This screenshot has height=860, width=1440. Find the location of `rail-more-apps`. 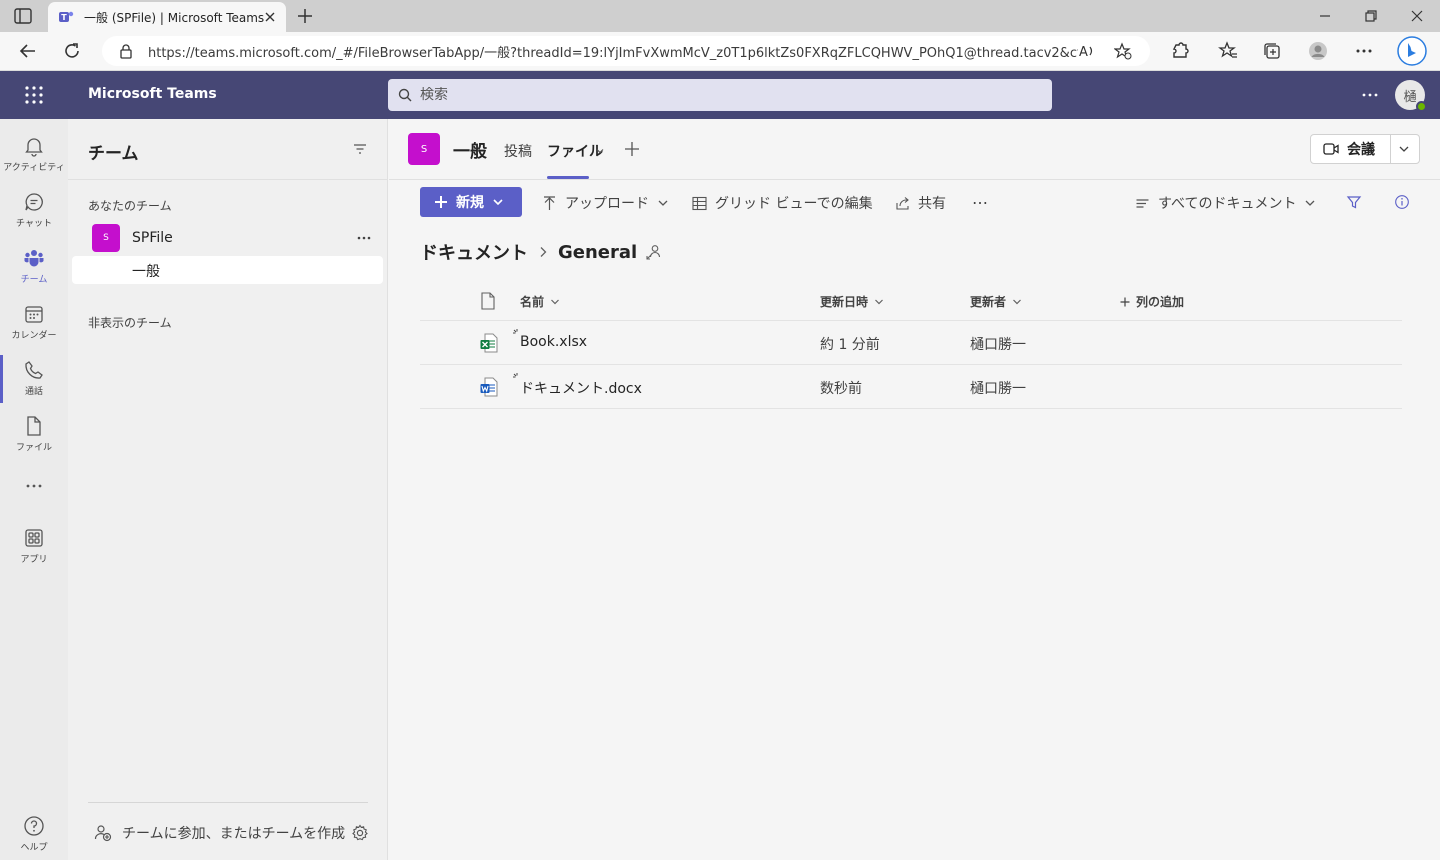

rail-more-apps is located at coordinates (34, 486).